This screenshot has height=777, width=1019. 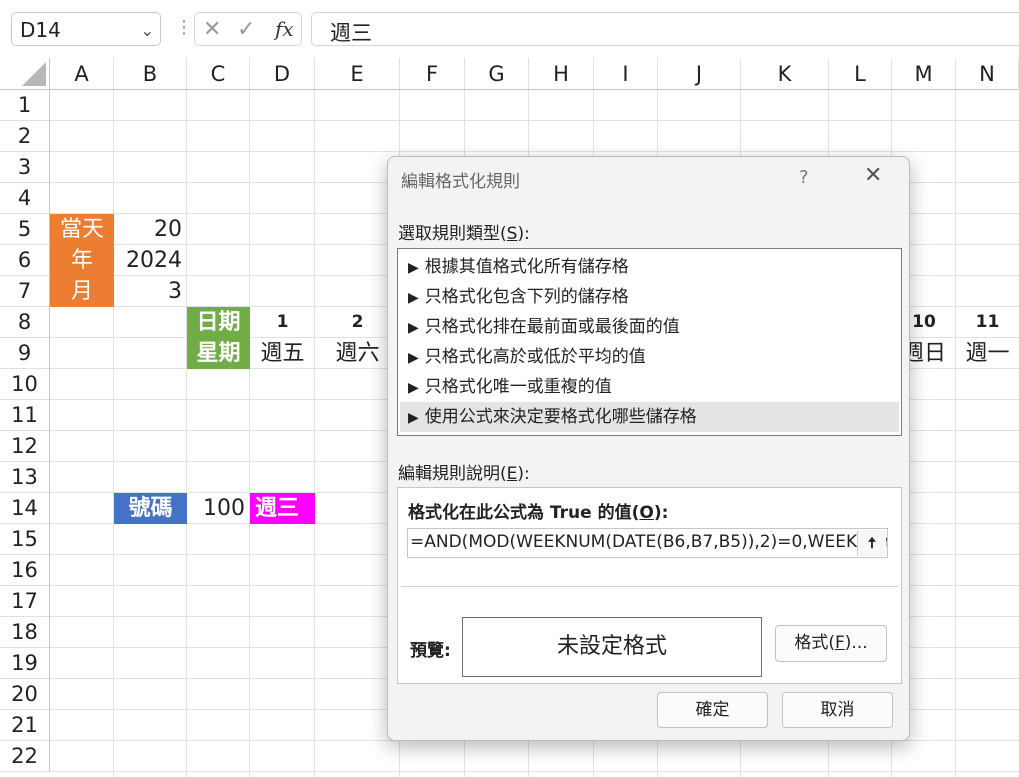 I want to click on row-header-13: 13, so click(x=25, y=477).